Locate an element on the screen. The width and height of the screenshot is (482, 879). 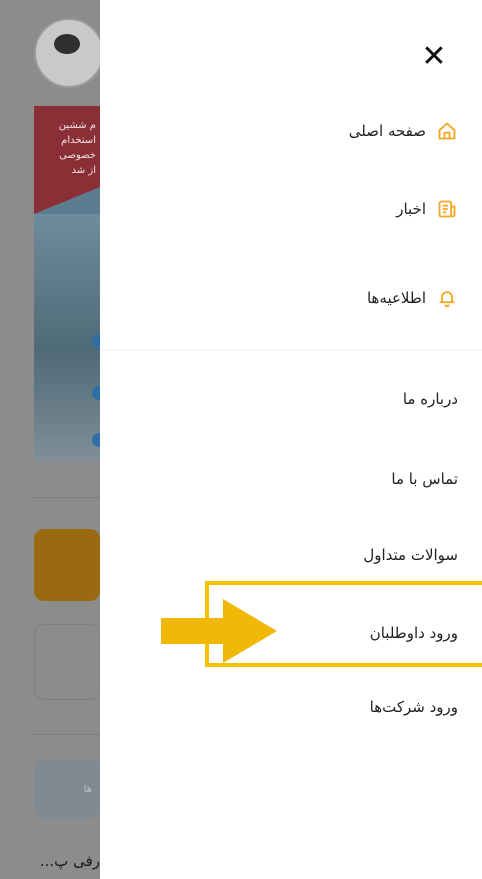
menu-item-label: تماس با ما is located at coordinates (424, 479).